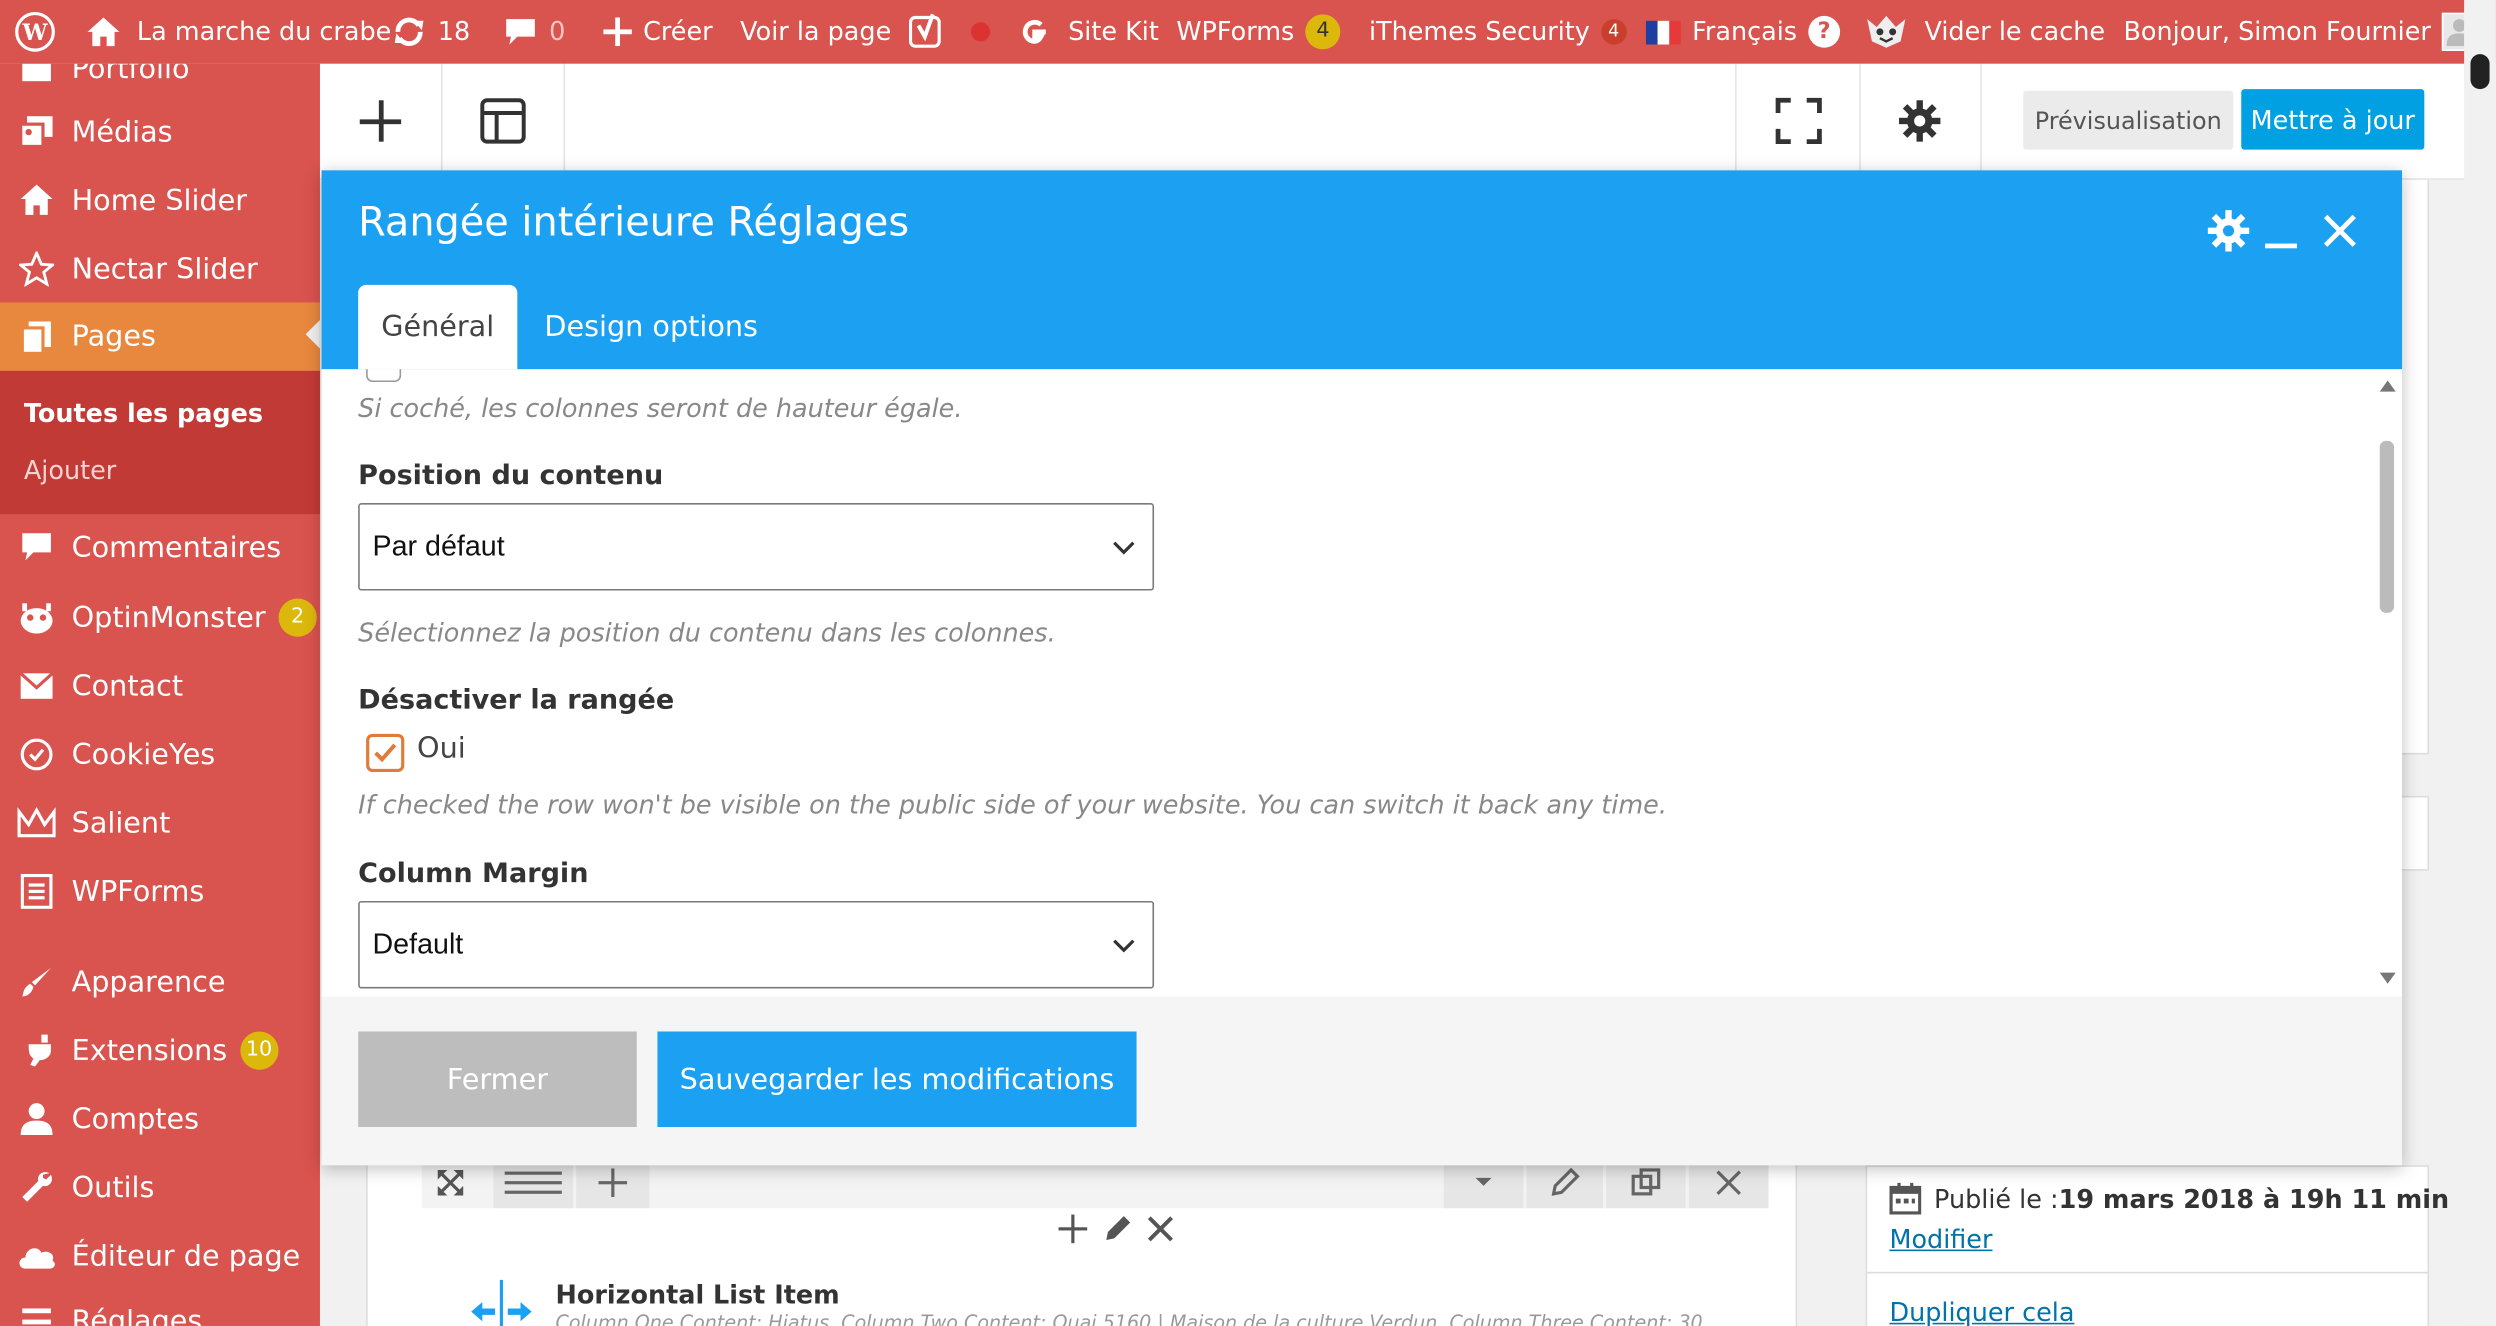 This screenshot has height=1326, width=2496. I want to click on preview-button: Prévisualisation, so click(2128, 120).